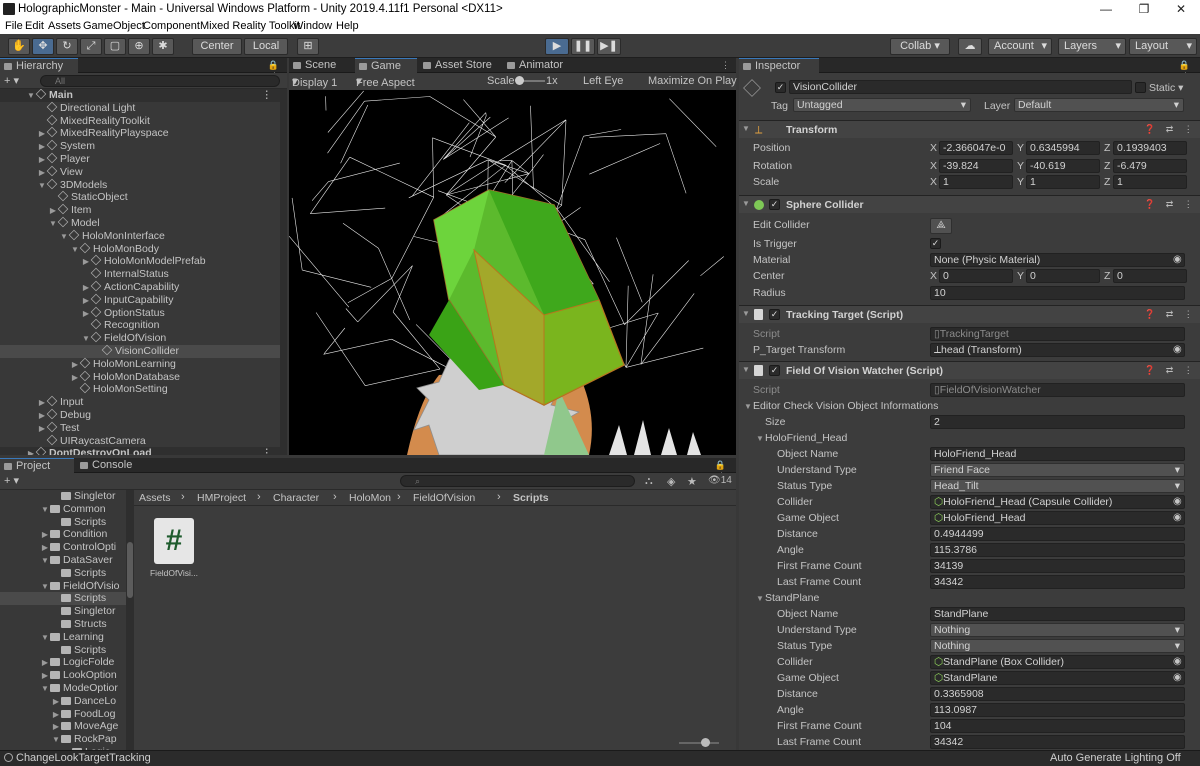 This screenshot has height=766, width=1200. What do you see at coordinates (140, 451) in the screenshot?
I see `hierarchy-row: ▶ DontDestroyOnLoad ⋮` at bounding box center [140, 451].